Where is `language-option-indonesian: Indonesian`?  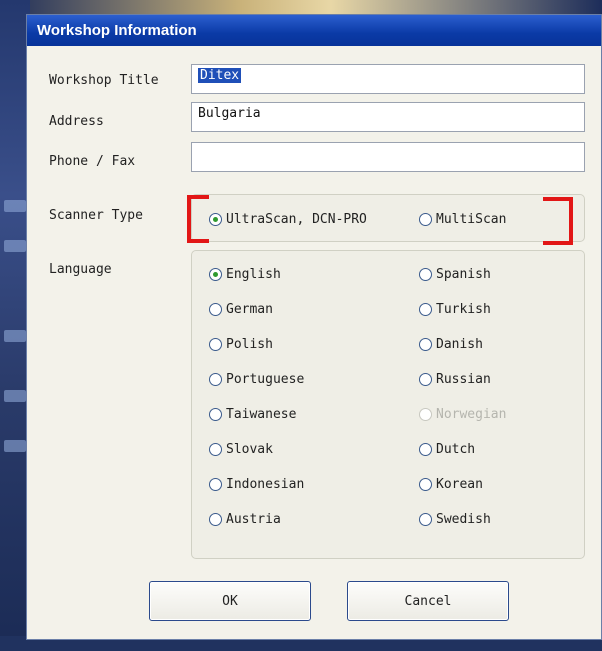 language-option-indonesian: Indonesian is located at coordinates (256, 484).